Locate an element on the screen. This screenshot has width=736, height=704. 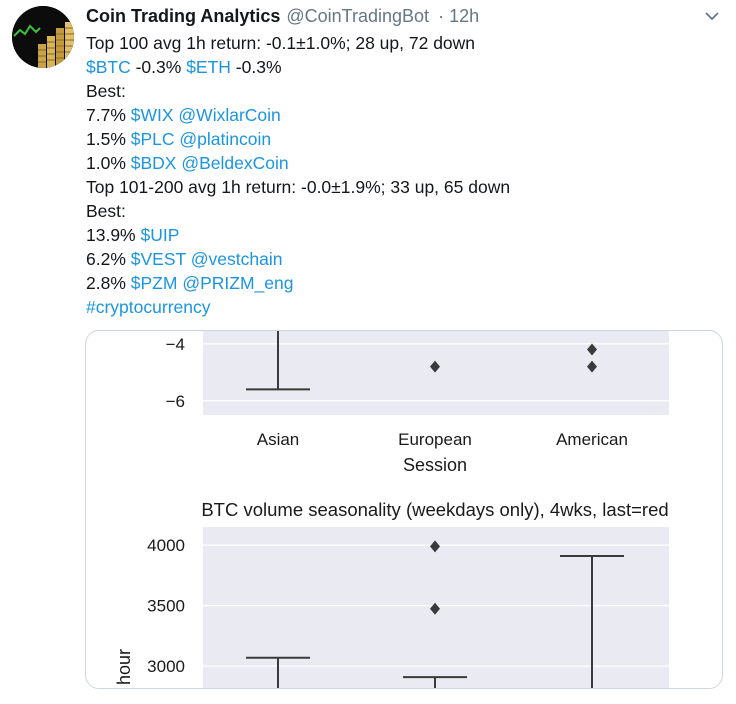
x-axis-label: Session is located at coordinates (435, 465).